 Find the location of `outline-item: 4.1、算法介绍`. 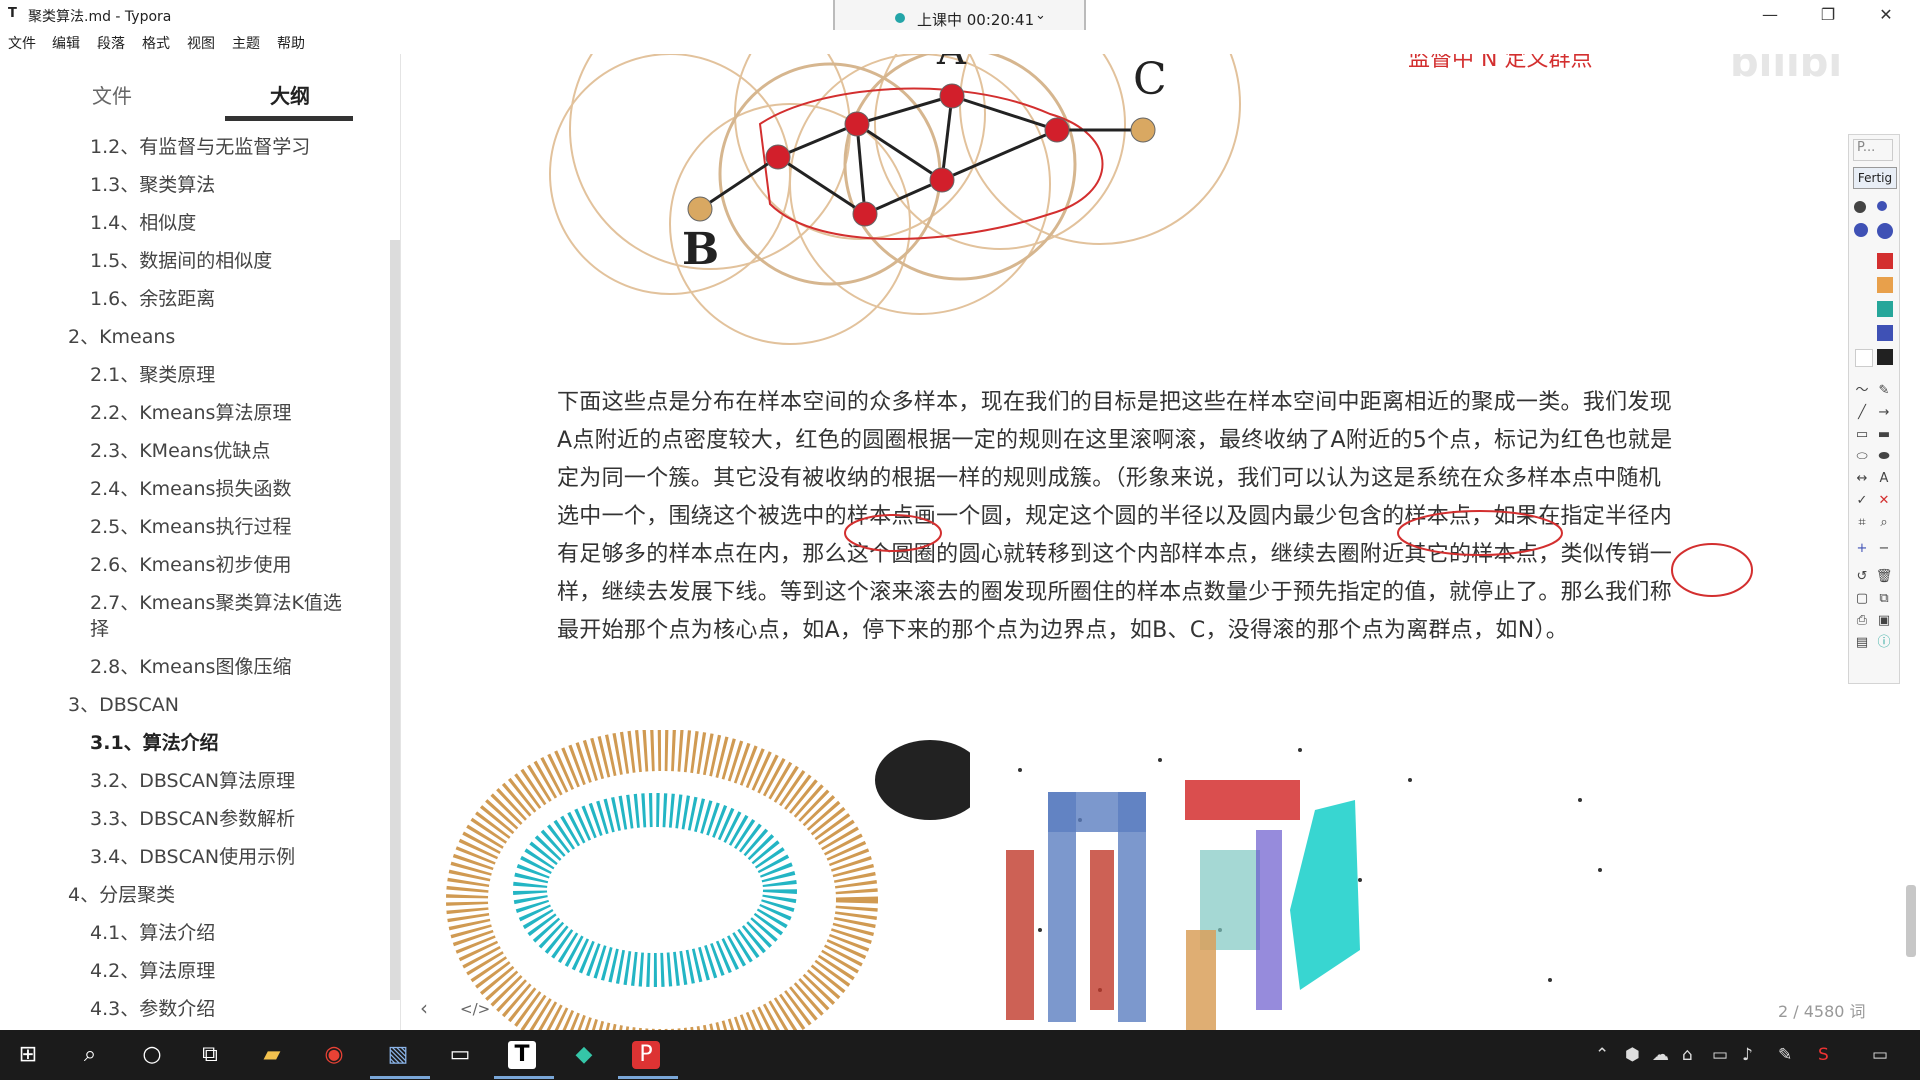

outline-item: 4.1、算法介绍 is located at coordinates (220, 933).